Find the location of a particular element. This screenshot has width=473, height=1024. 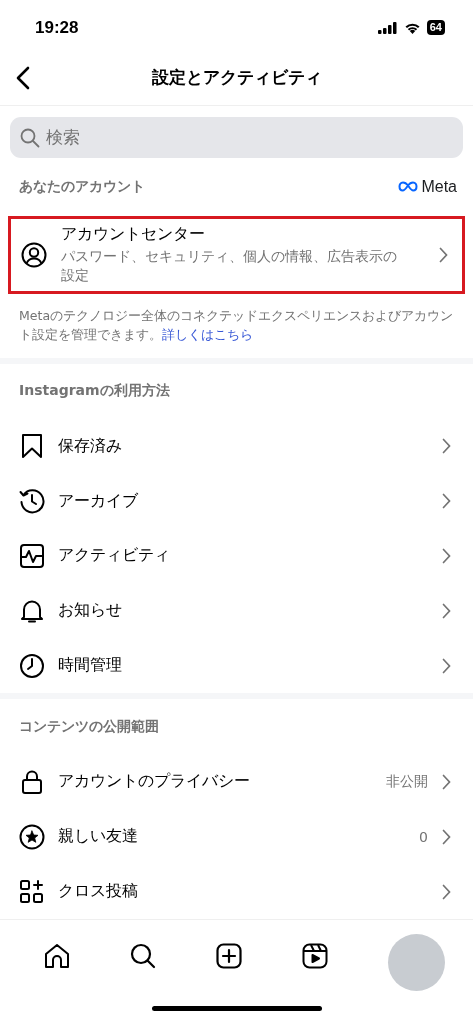

signal-icon is located at coordinates (387, 27).